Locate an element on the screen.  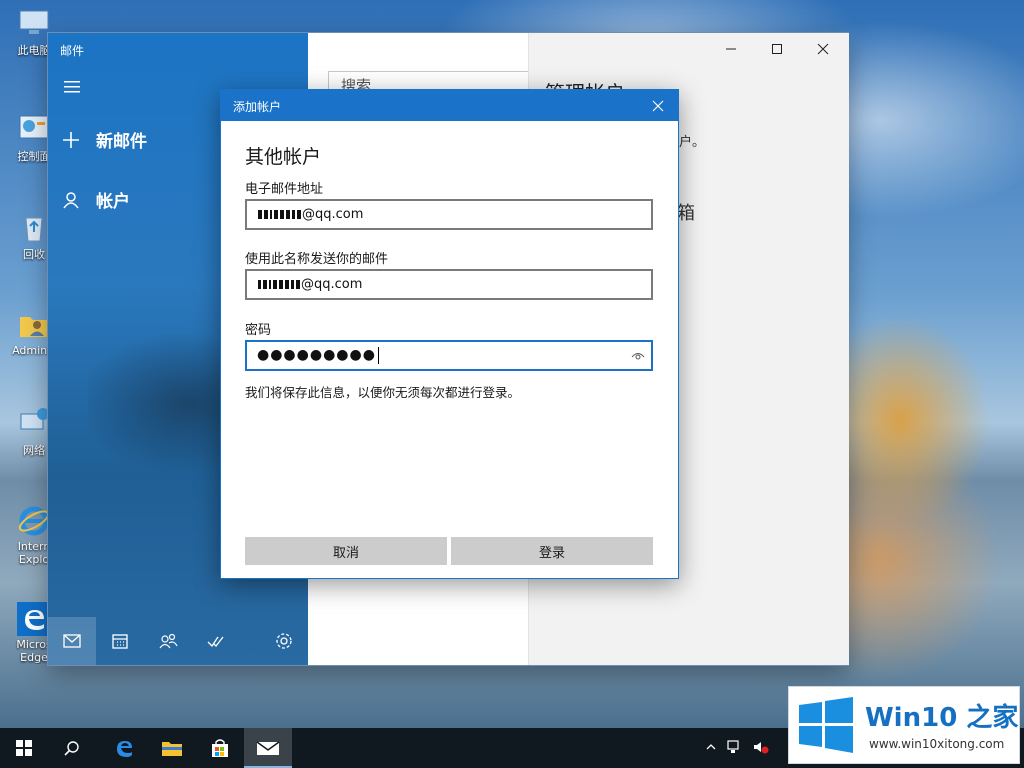
sender-name-label: 使用此名称发送你的邮件 is located at coordinates (317, 259).